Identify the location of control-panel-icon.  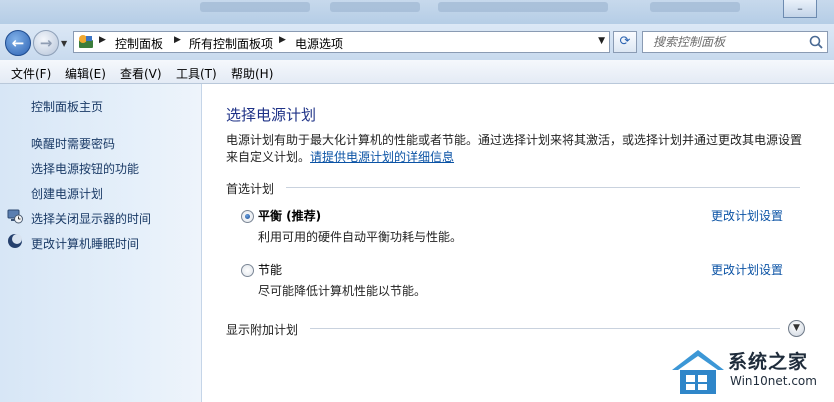
(86, 41).